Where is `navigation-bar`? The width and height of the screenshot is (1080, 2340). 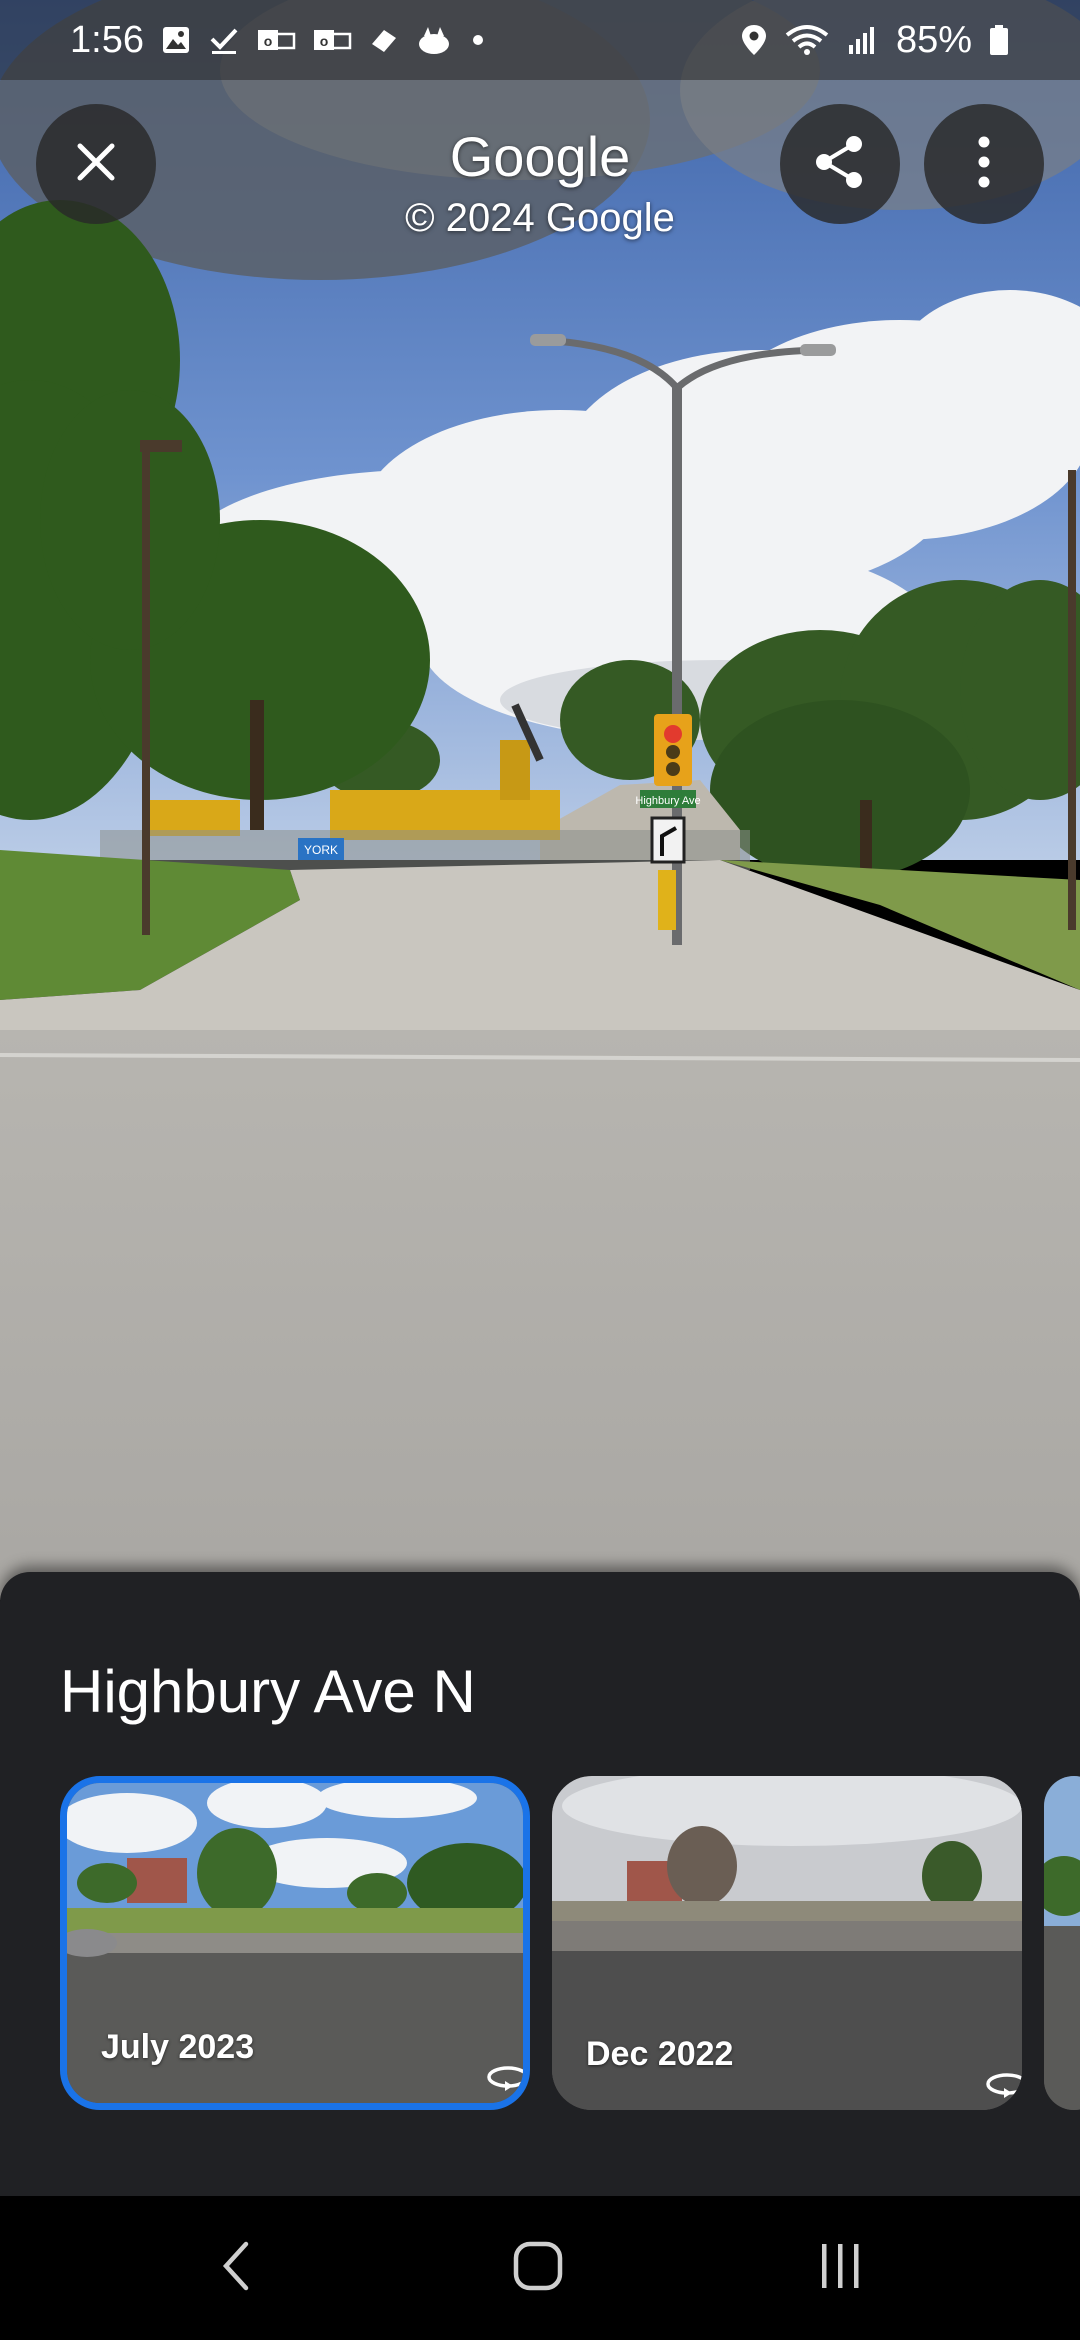 navigation-bar is located at coordinates (540, 2268).